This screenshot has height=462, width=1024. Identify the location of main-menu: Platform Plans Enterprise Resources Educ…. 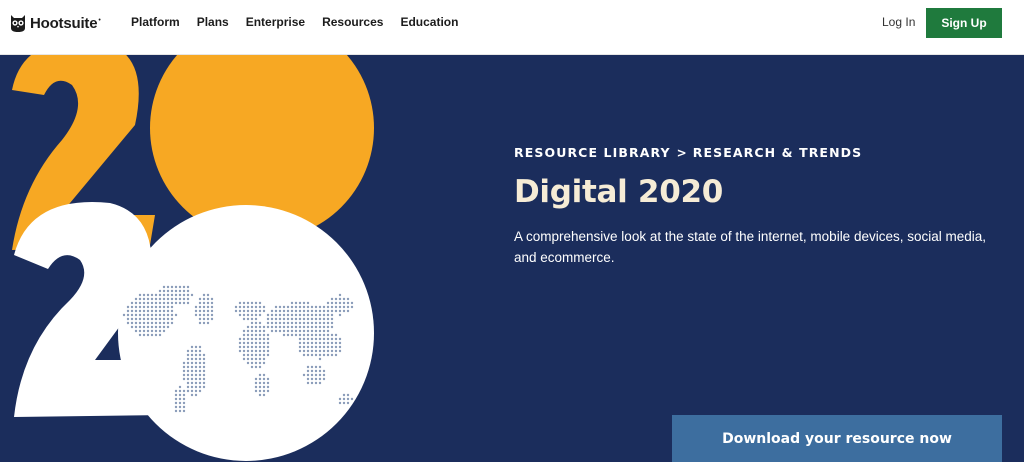
(294, 22).